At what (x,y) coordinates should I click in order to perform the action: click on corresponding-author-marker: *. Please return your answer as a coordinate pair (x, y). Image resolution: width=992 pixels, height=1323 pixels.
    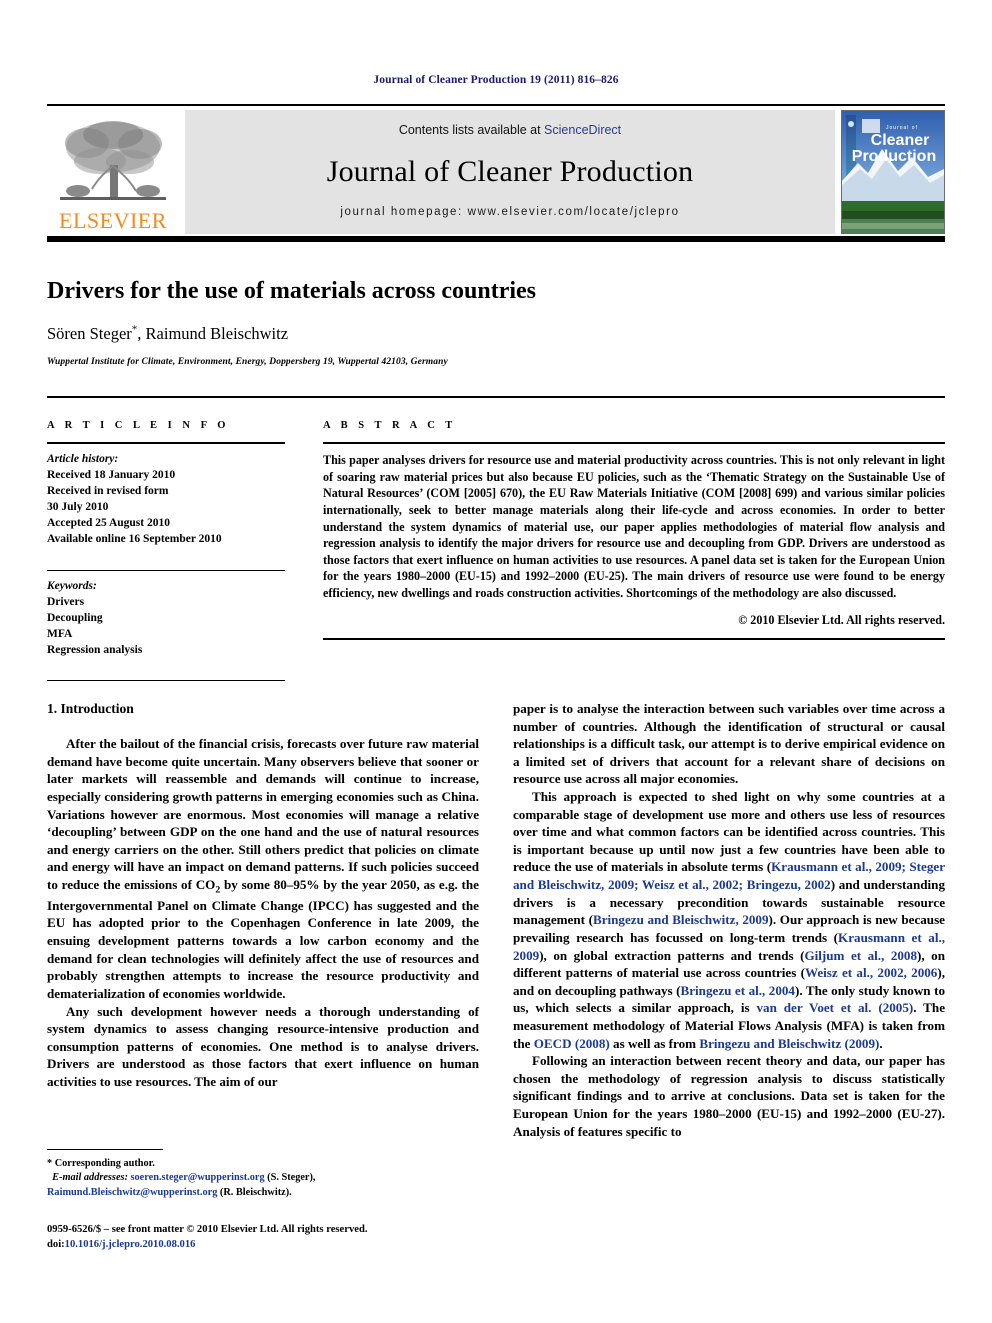
    Looking at the image, I should click on (134, 329).